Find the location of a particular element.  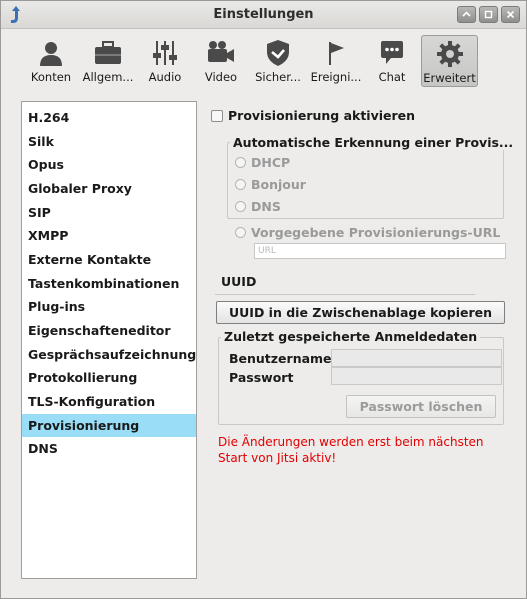

password-field is located at coordinates (416, 376).